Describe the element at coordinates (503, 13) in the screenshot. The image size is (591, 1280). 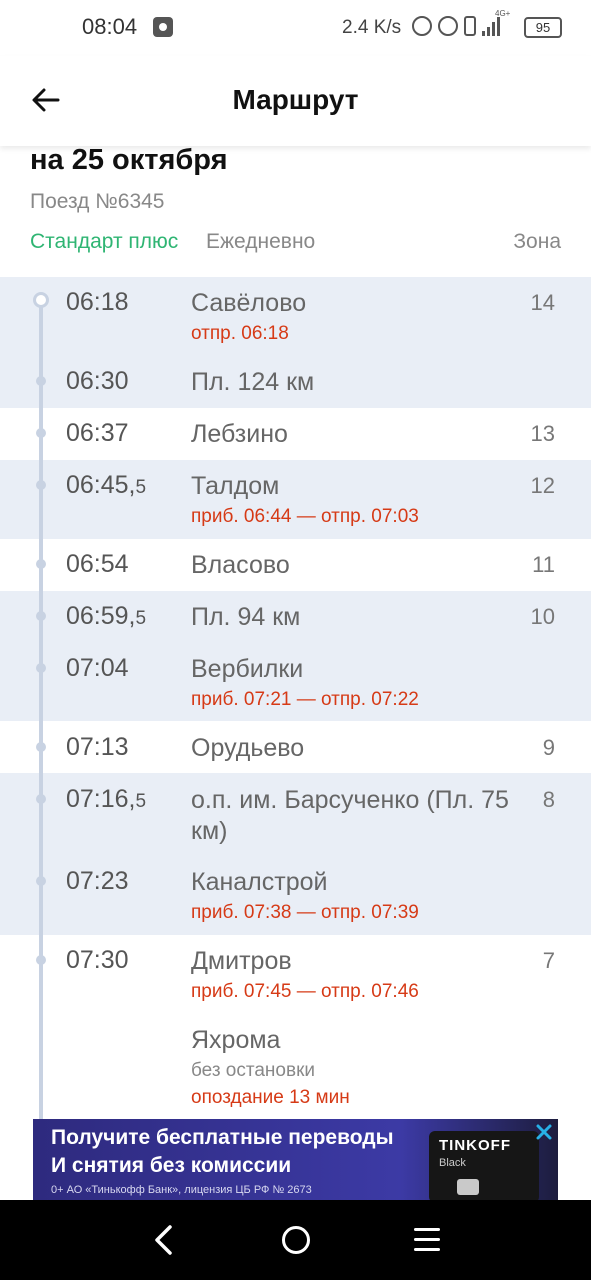
I see `network-type: 4G+` at that location.